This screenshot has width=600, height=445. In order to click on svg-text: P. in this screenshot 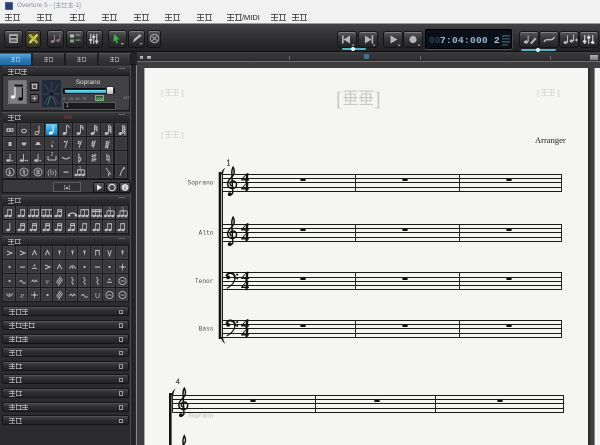, I will do `click(21, 297)`.